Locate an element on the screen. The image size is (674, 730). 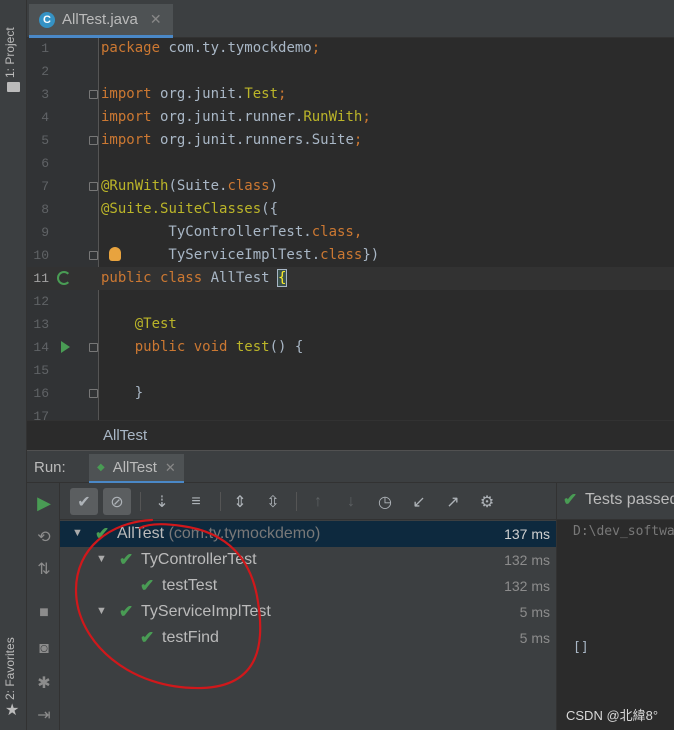
console-path-text: D:\dev_software is located at coordinates (623, 531).